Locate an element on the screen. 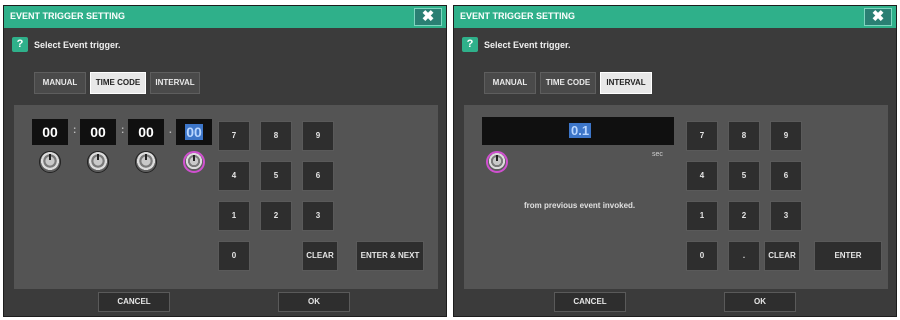 The height and width of the screenshot is (320, 900). frames-value: 00 is located at coordinates (194, 132).